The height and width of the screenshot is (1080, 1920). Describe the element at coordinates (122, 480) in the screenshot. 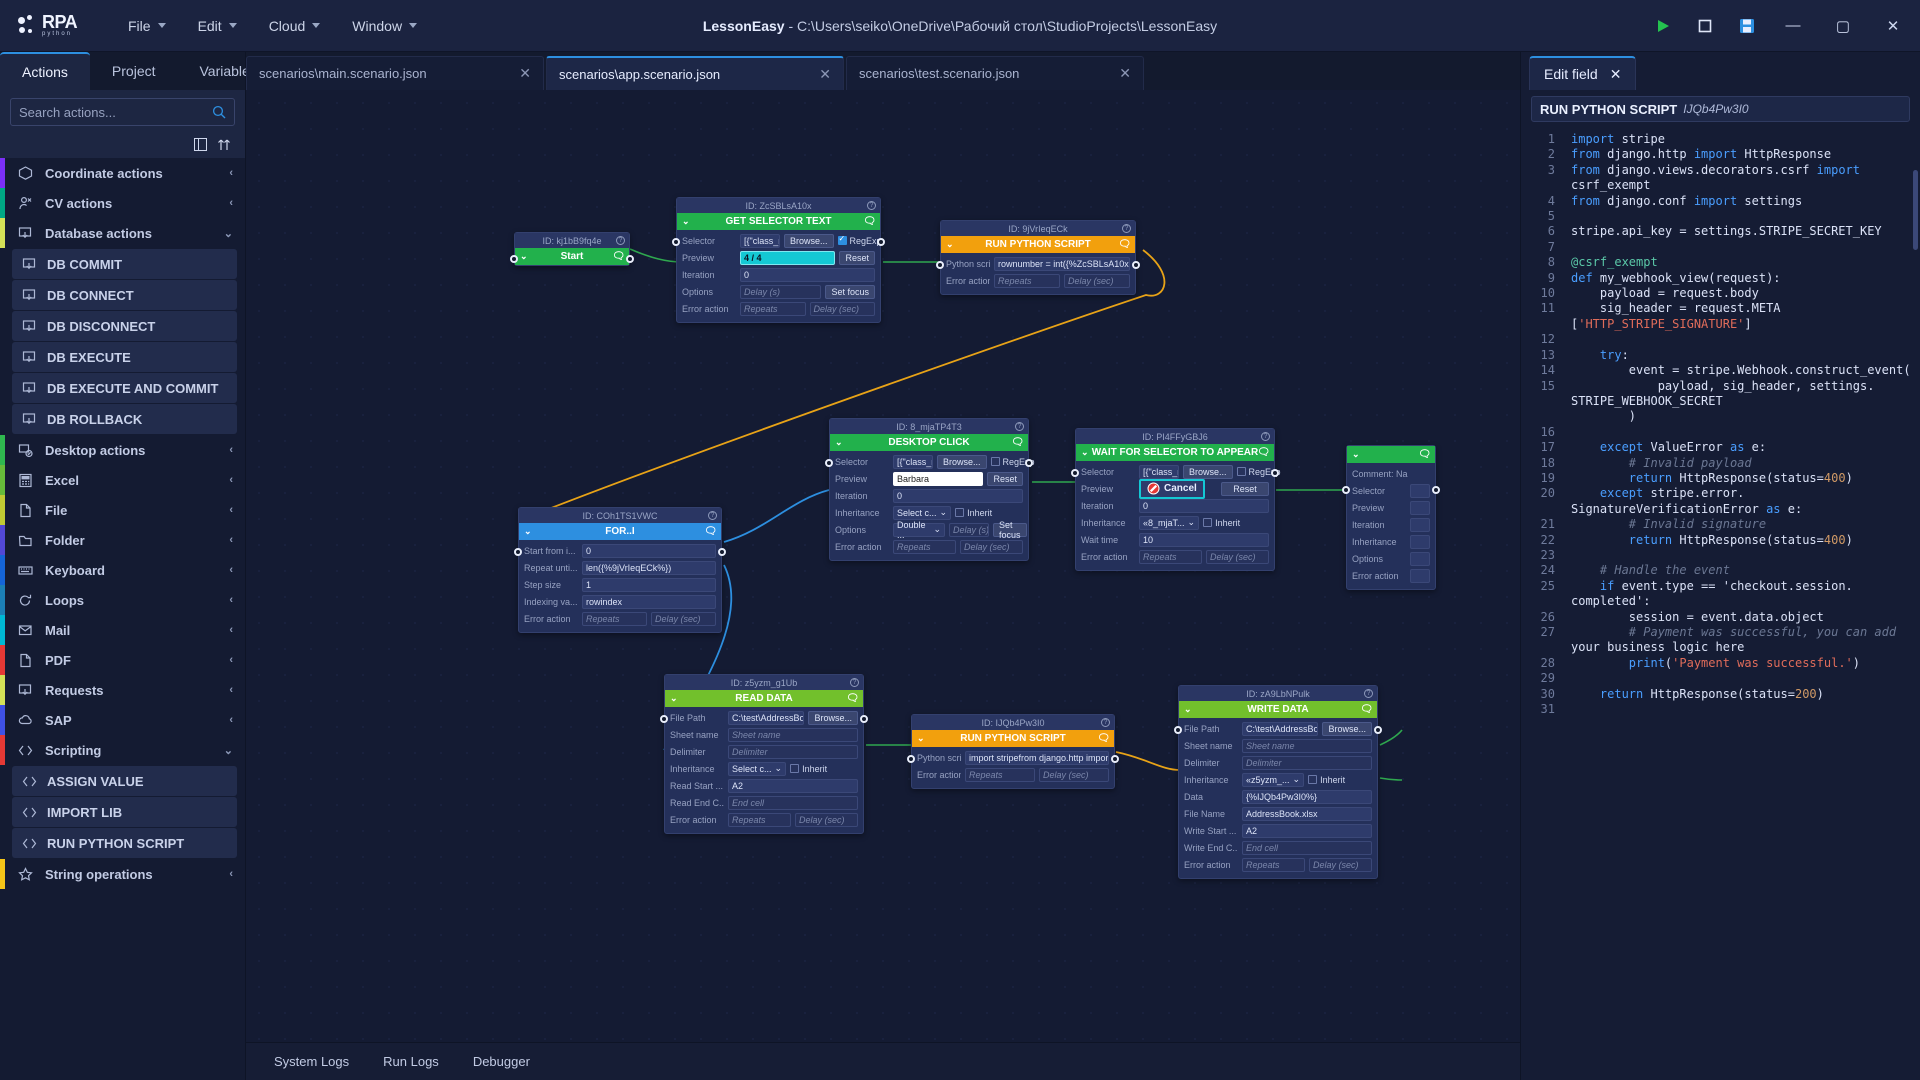

I see `category-excel: Excel ‹` at that location.